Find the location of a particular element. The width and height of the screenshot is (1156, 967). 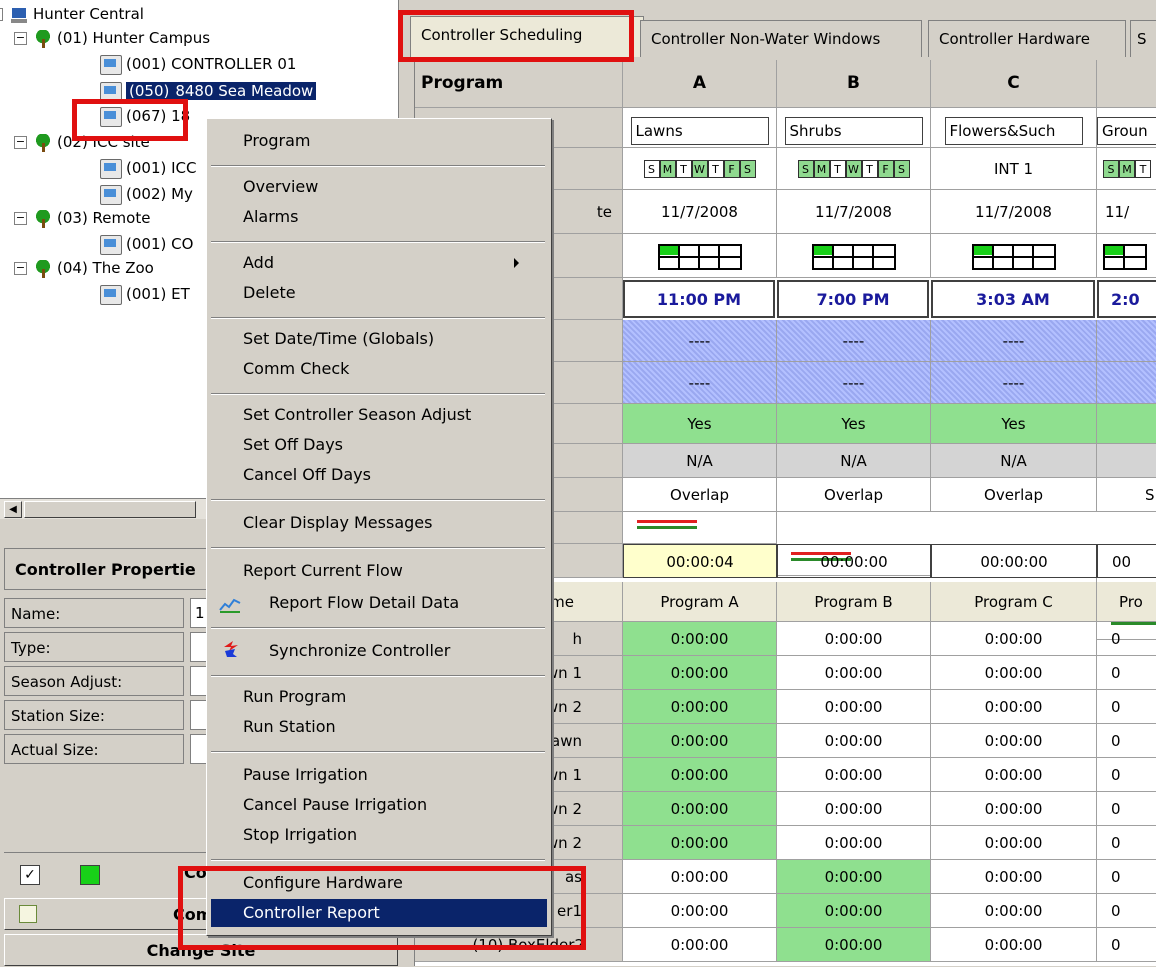

overlap-d: S is located at coordinates (1126, 495).